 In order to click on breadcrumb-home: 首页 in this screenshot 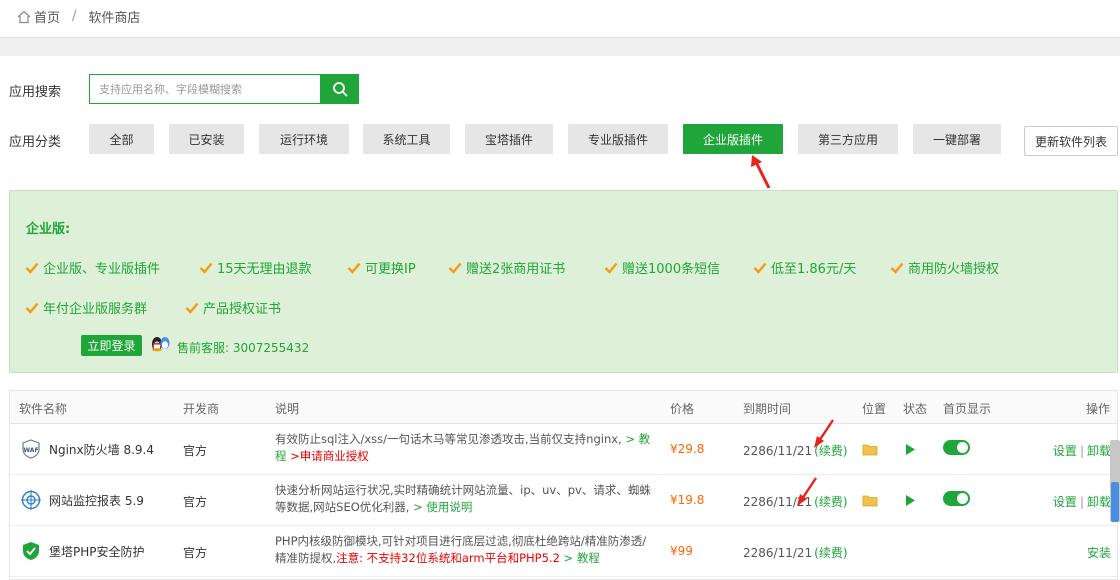, I will do `click(47, 16)`.